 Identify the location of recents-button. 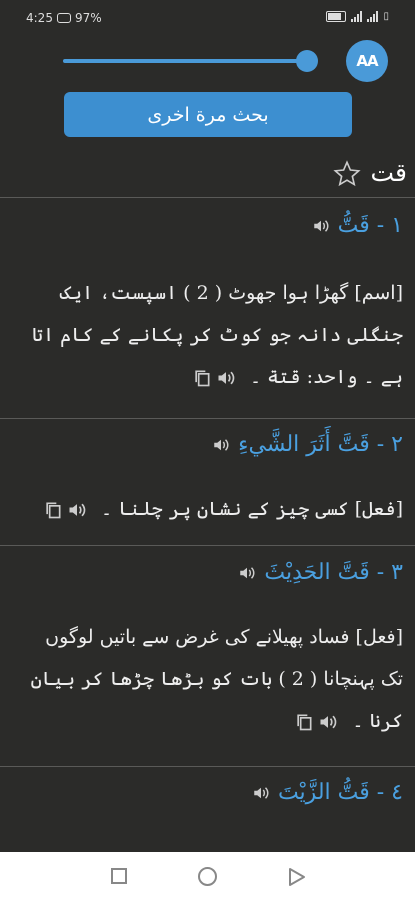
(119, 876).